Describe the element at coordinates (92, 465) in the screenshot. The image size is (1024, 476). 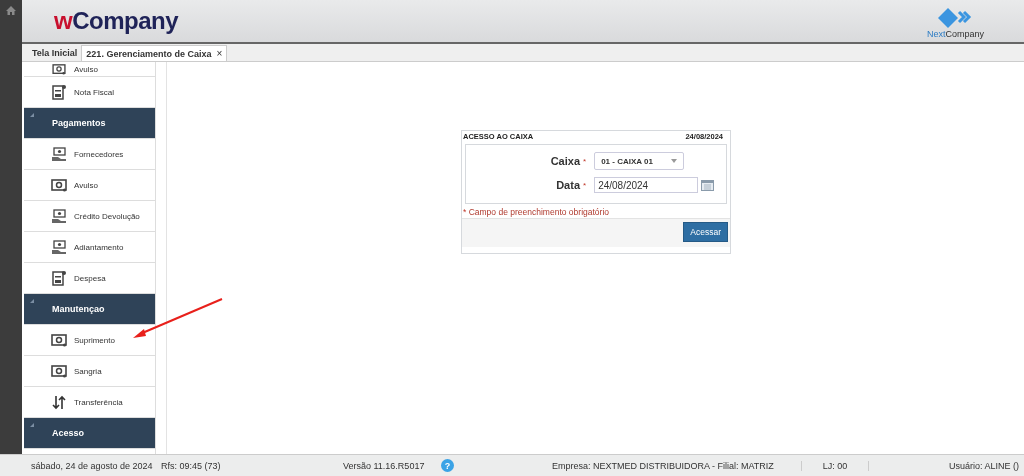
I see `status-date: sábado, 24 de agosto de 2024` at that location.